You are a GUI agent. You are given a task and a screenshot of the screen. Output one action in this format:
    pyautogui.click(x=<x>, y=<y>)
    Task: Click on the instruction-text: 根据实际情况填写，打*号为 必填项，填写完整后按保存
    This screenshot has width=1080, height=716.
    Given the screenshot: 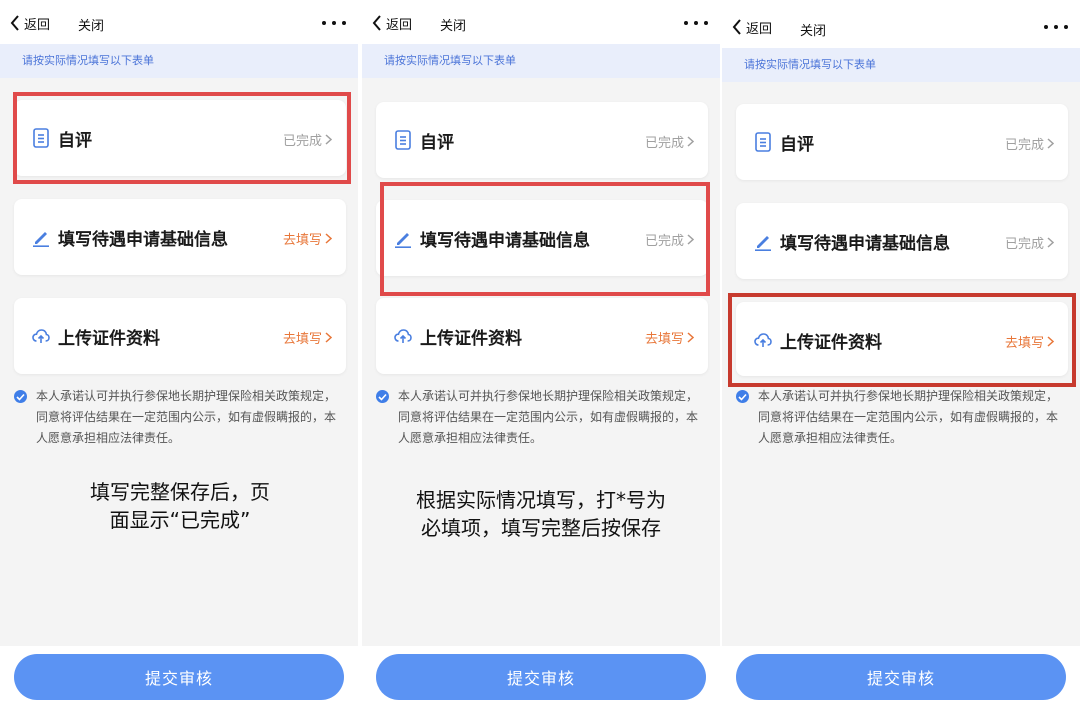 What is the action you would take?
    pyautogui.click(x=541, y=514)
    